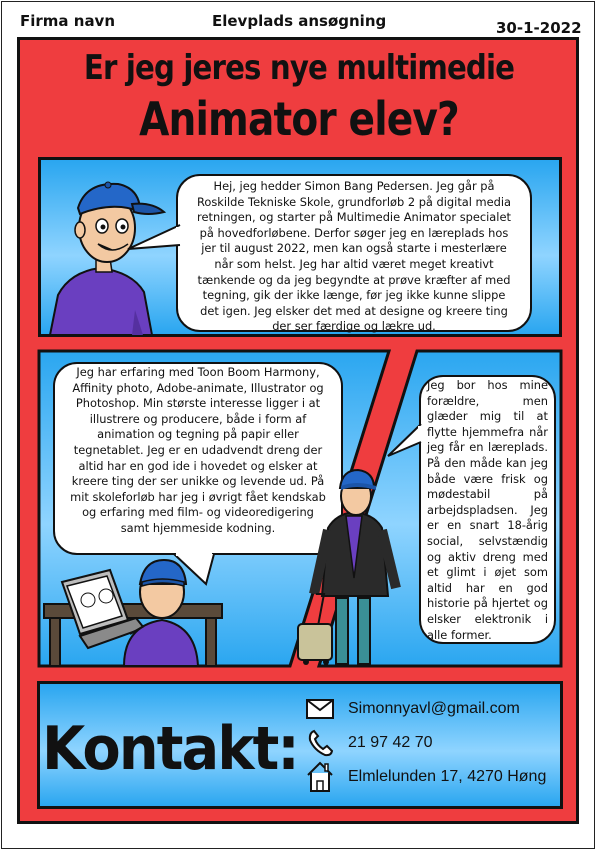 The image size is (598, 852). I want to click on document-subject: Elevplads ansøgning, so click(299, 21).